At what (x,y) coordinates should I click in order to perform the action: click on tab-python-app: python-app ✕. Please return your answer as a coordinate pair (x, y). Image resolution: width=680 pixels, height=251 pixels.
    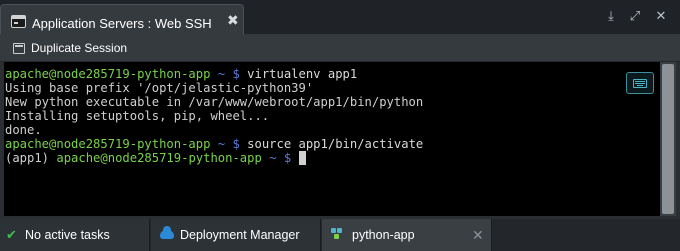
    Looking at the image, I should click on (407, 235).